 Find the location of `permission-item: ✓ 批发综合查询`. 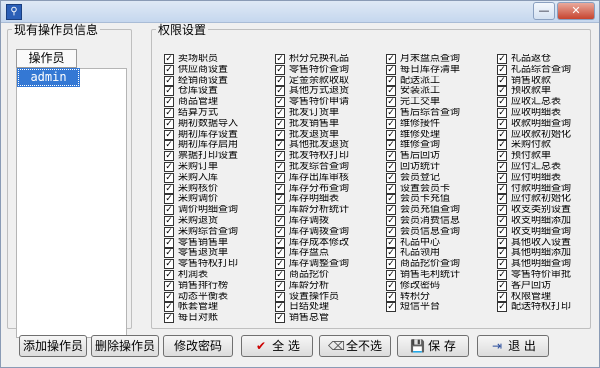

permission-item: ✓ 批发综合查询 is located at coordinates (328, 167).